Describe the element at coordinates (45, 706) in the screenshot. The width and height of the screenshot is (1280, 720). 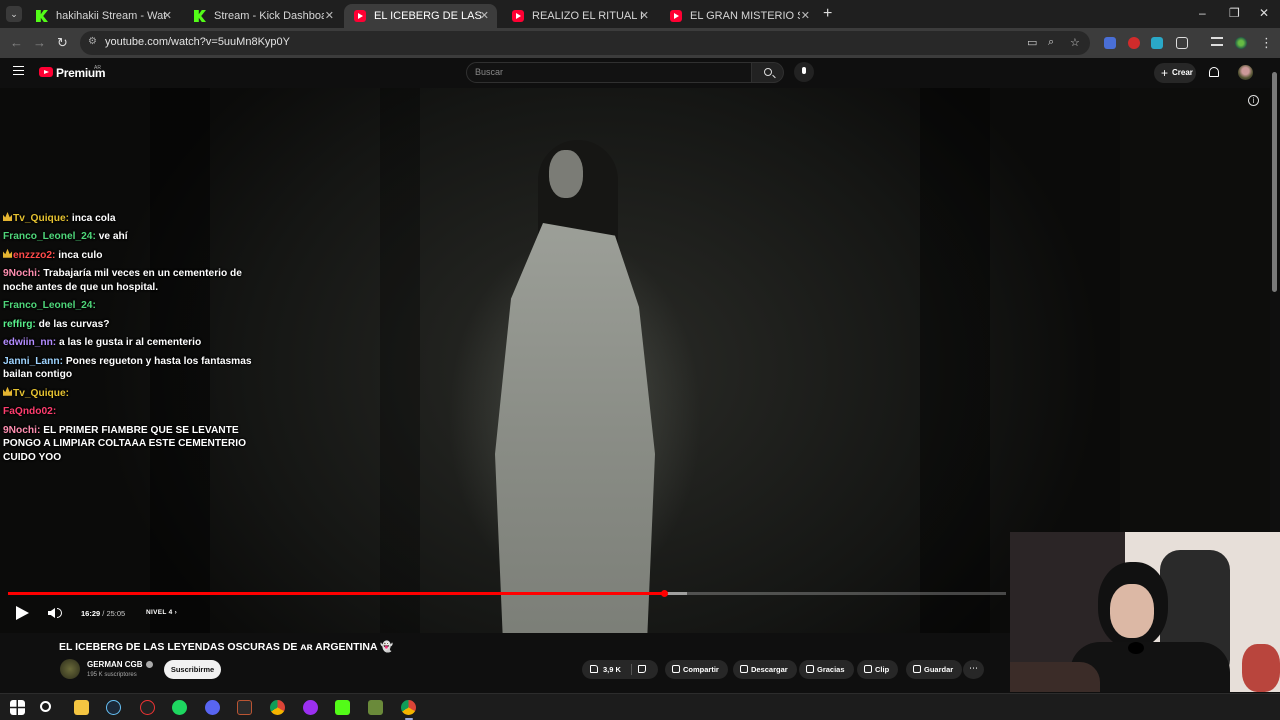
I see `search-icon` at that location.